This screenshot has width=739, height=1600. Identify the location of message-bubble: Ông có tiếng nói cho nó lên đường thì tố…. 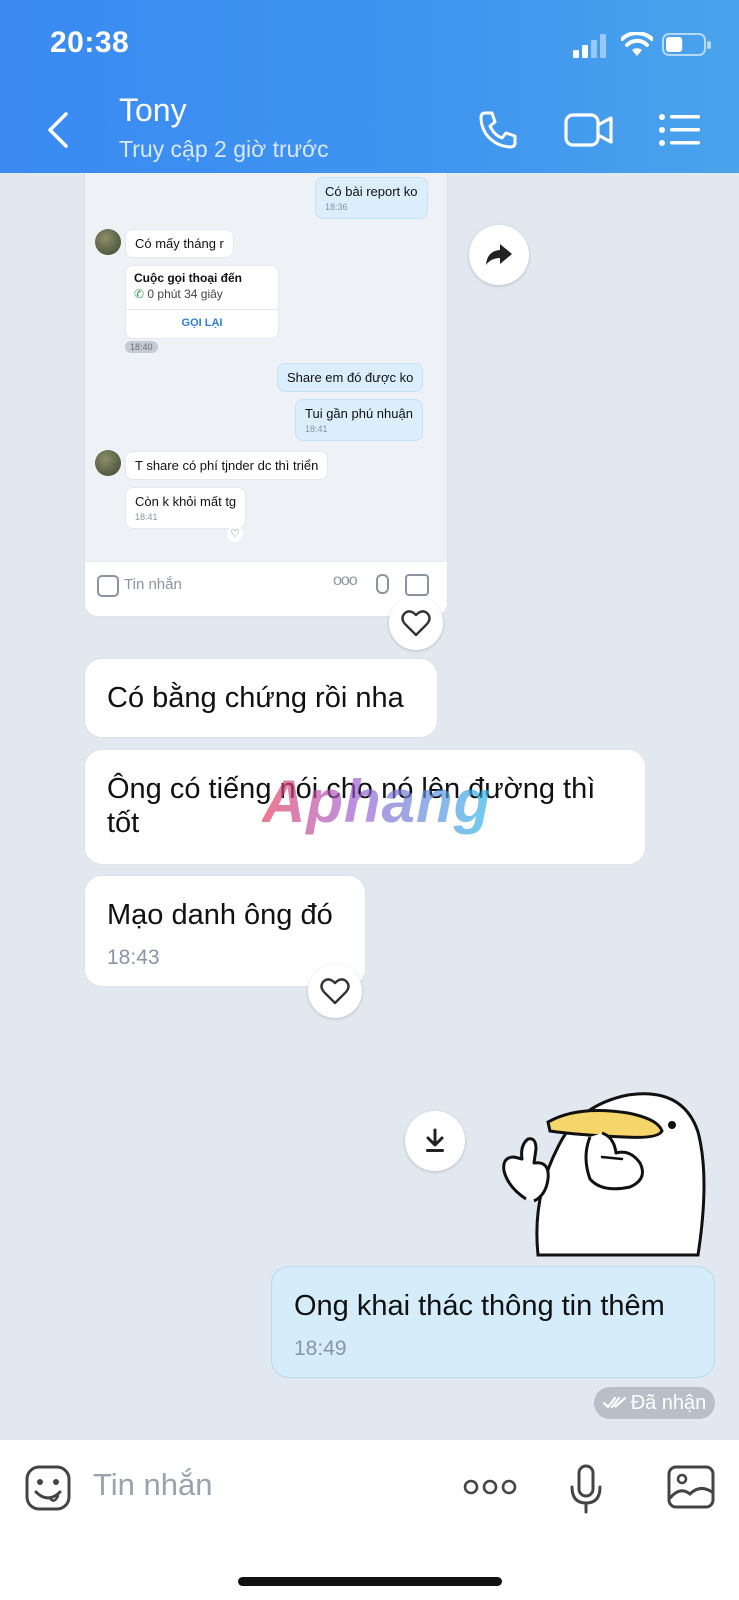
(365, 807).